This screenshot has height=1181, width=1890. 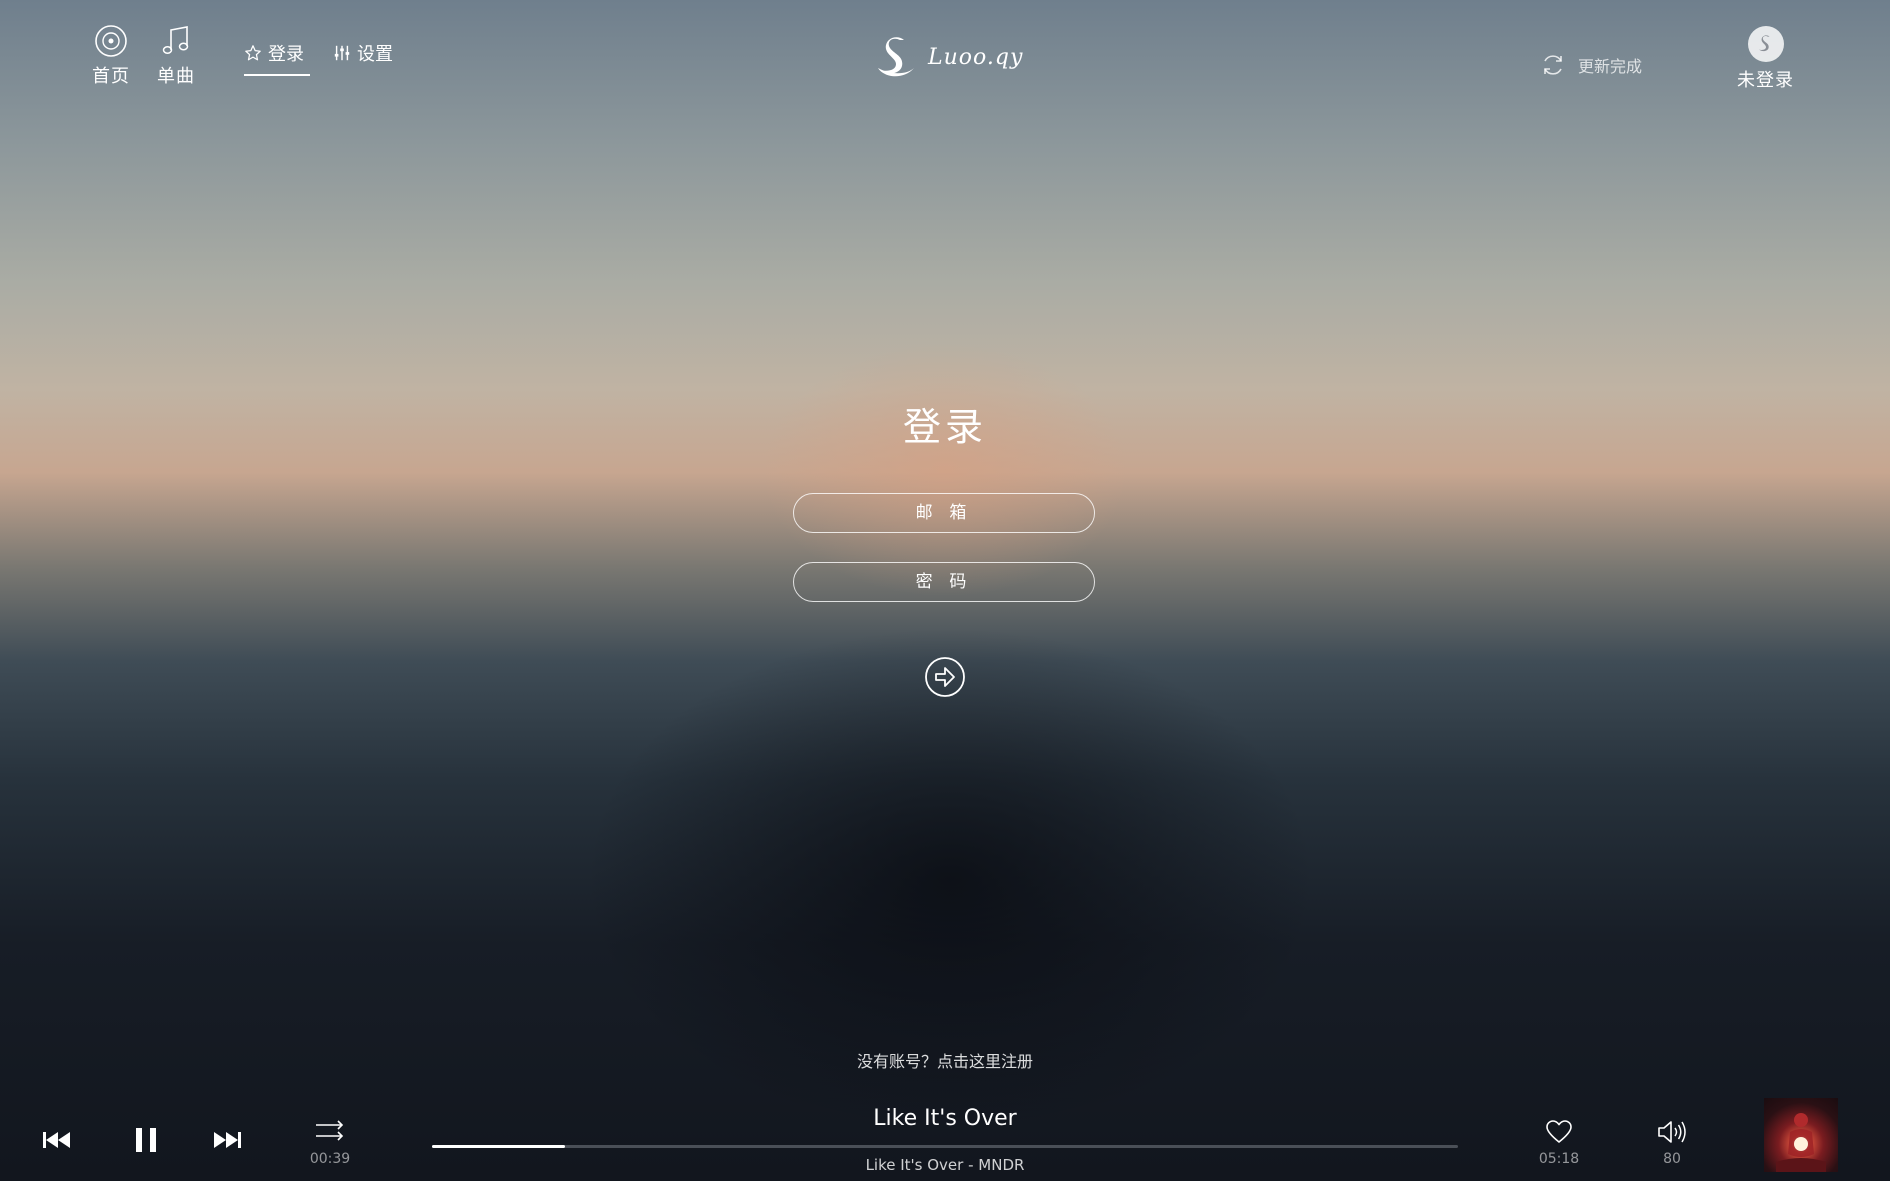 I want to click on volume-level: 80, so click(x=1672, y=1159).